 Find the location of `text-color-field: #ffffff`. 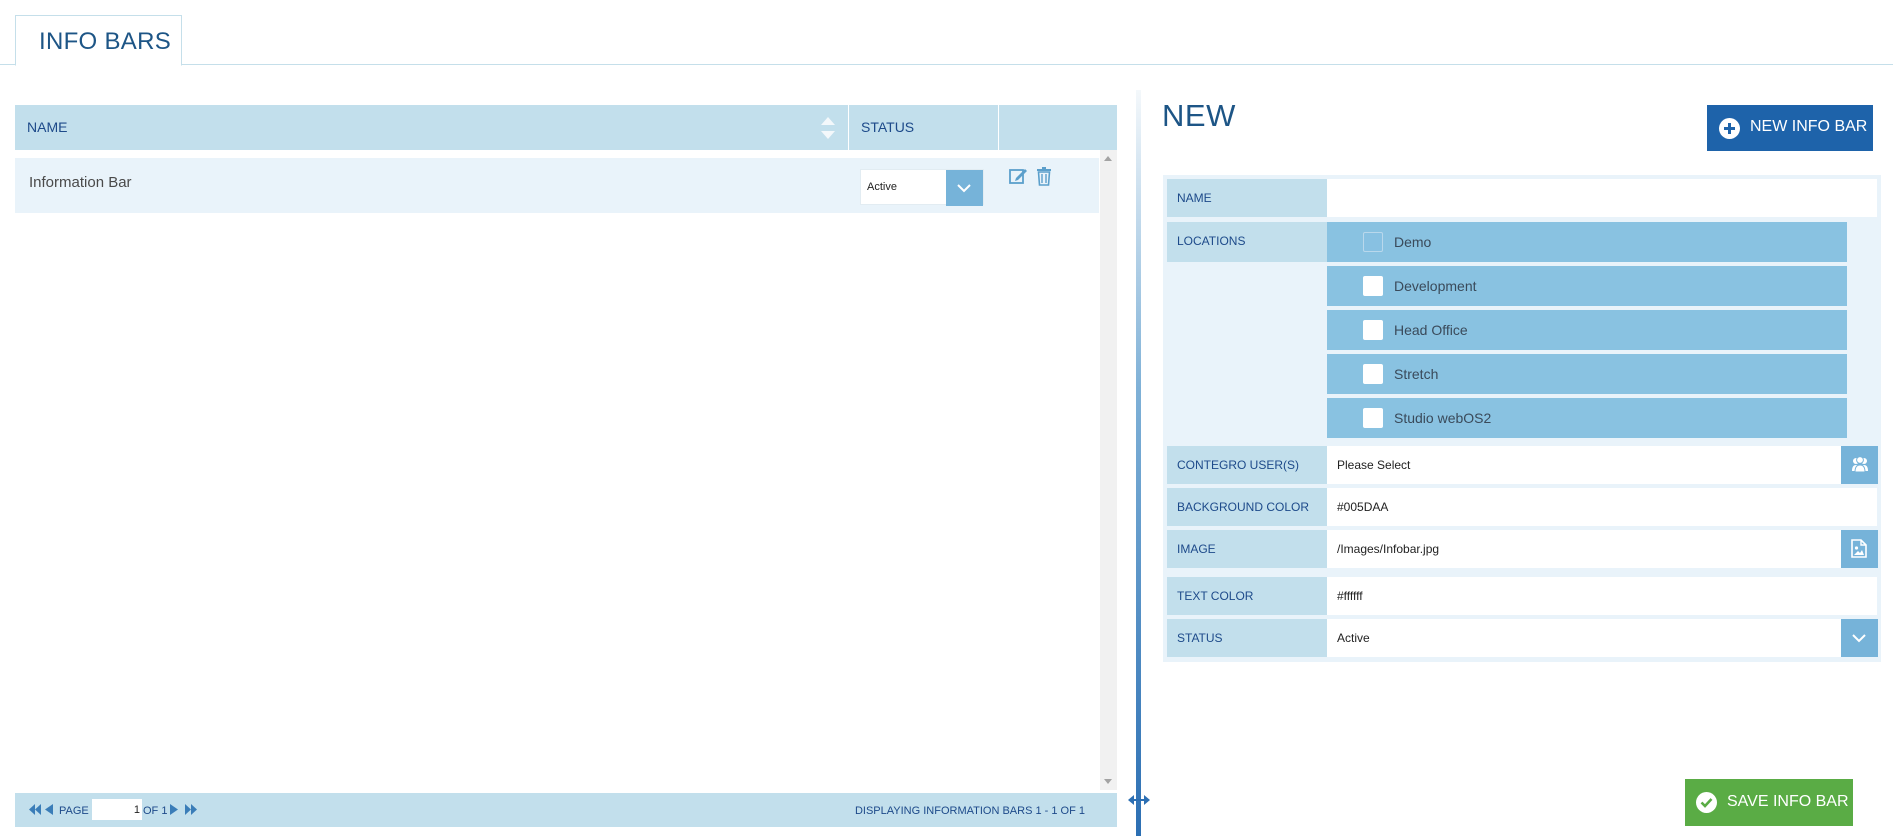

text-color-field: #ffffff is located at coordinates (1602, 596).